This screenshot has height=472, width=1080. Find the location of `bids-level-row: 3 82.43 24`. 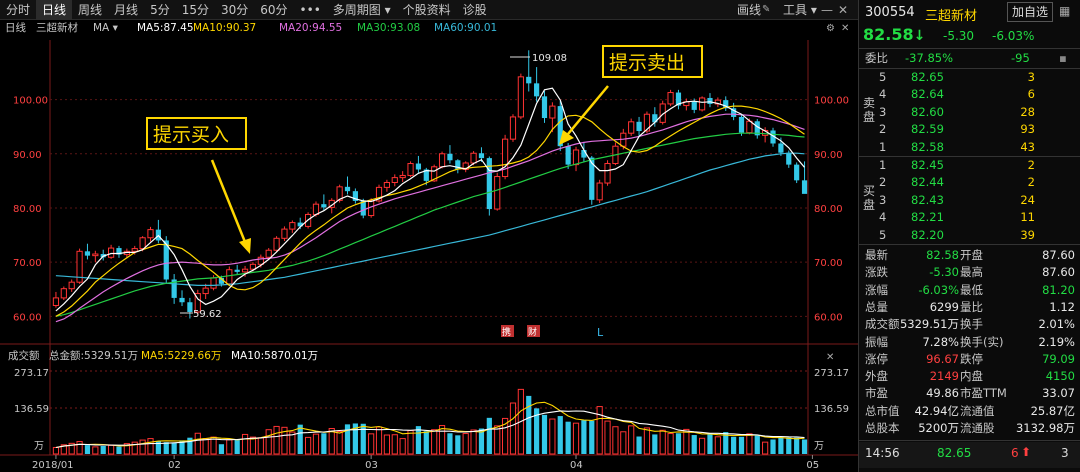

bids-level-row: 3 82.43 24 is located at coordinates (969, 200).